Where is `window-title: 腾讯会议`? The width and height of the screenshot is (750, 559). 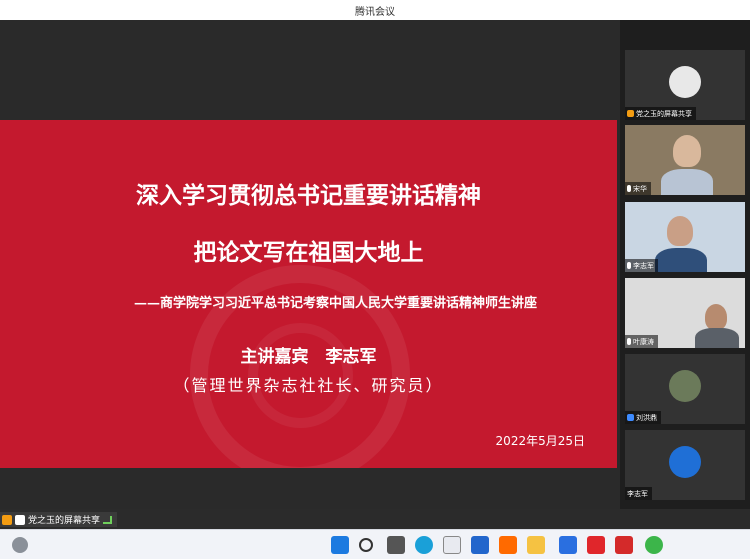 window-title: 腾讯会议 is located at coordinates (375, 12).